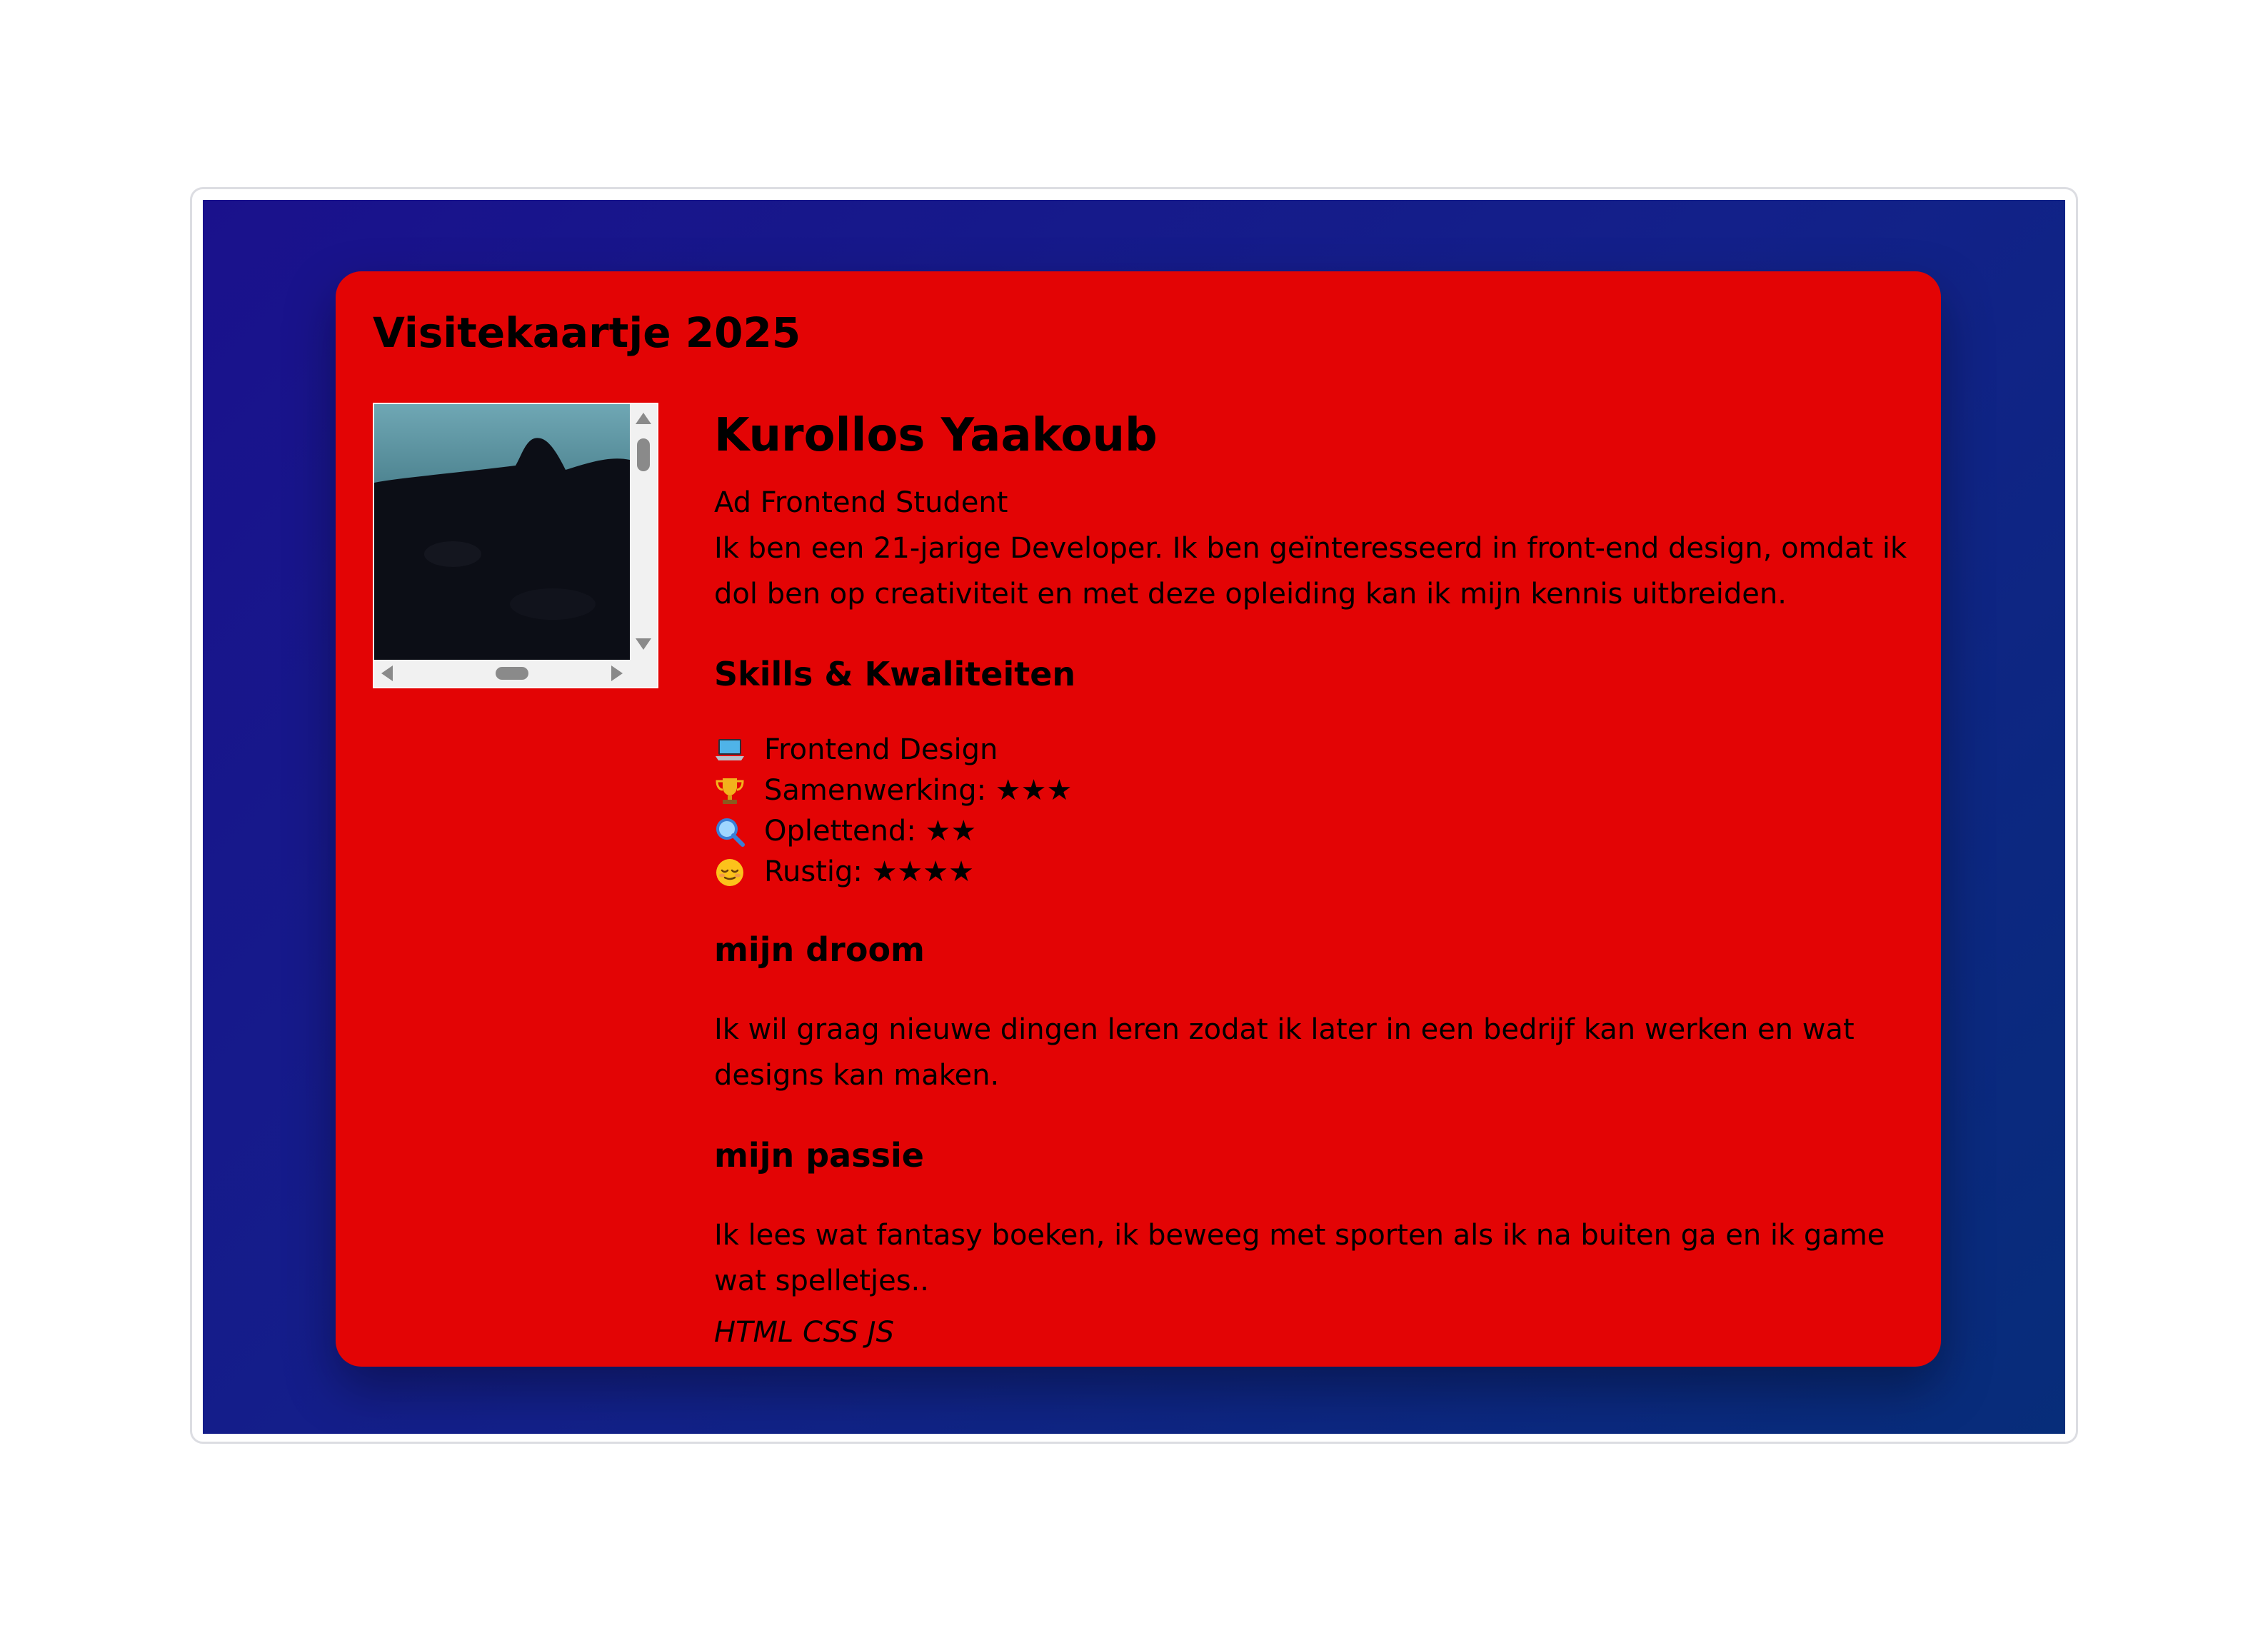 This screenshot has width=2268, height=1638. I want to click on relieved-face-icon, so click(730, 872).